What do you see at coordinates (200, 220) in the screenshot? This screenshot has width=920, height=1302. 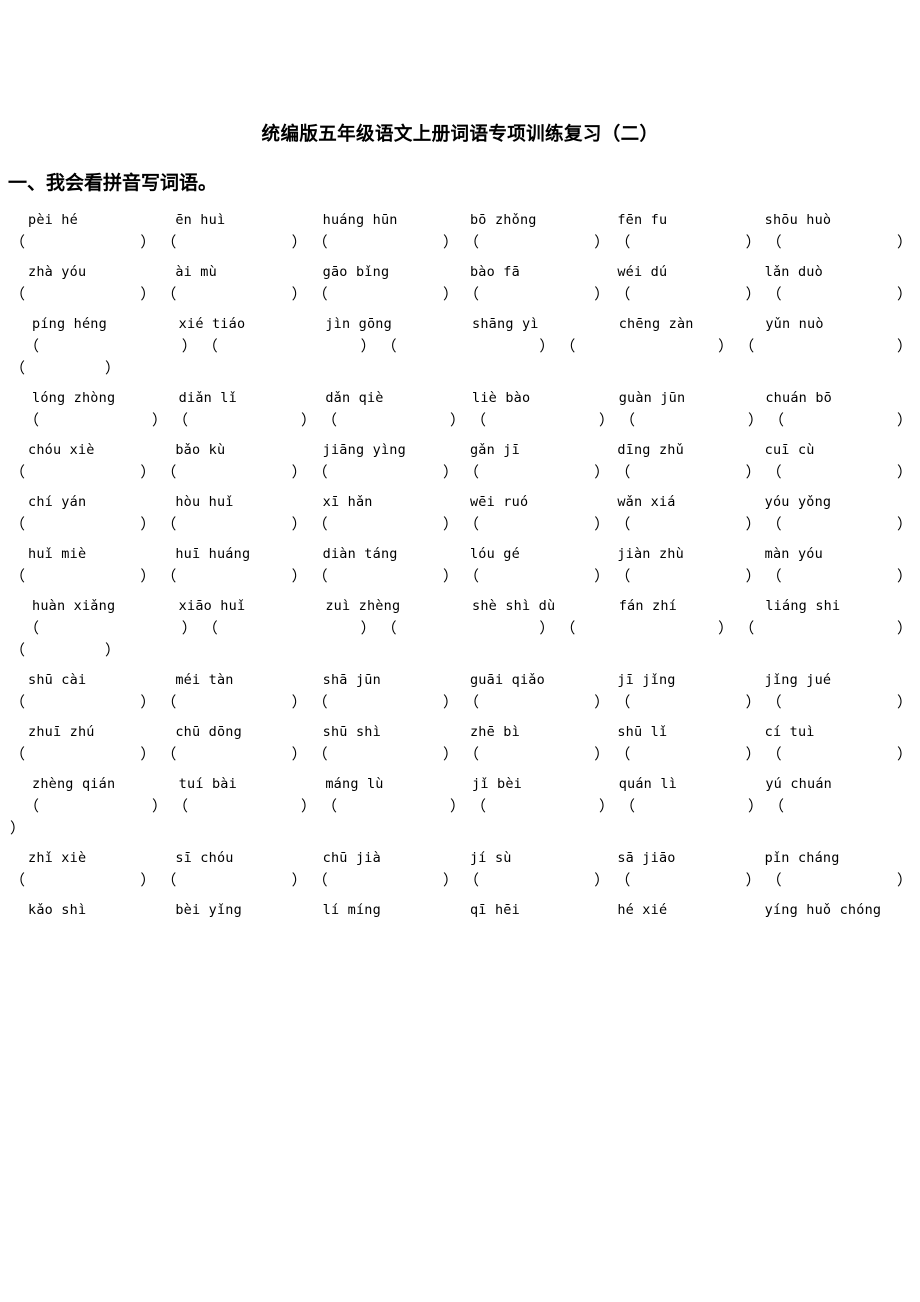 I see `pinyin-word: ēn huì` at bounding box center [200, 220].